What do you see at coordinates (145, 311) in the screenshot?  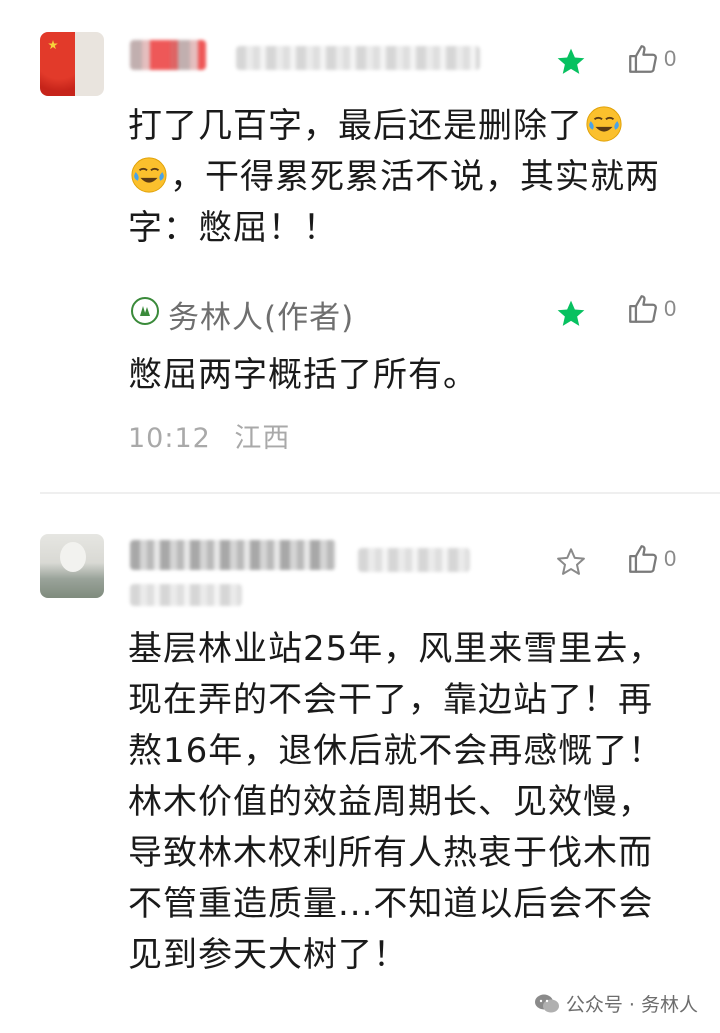 I see `author-logo-icon` at bounding box center [145, 311].